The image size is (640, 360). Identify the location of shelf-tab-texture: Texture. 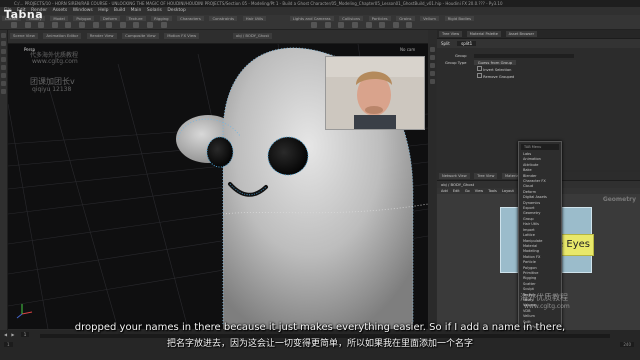
(135, 18).